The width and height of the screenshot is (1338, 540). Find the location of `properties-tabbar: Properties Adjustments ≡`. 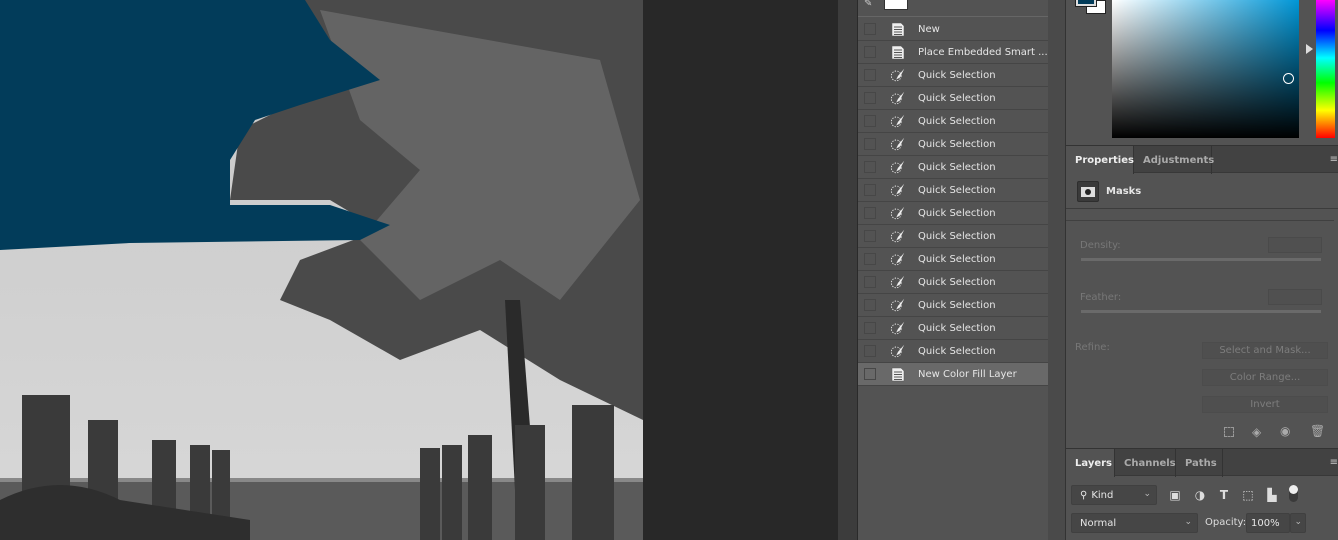

properties-tabbar: Properties Adjustments ≡ is located at coordinates (1202, 159).